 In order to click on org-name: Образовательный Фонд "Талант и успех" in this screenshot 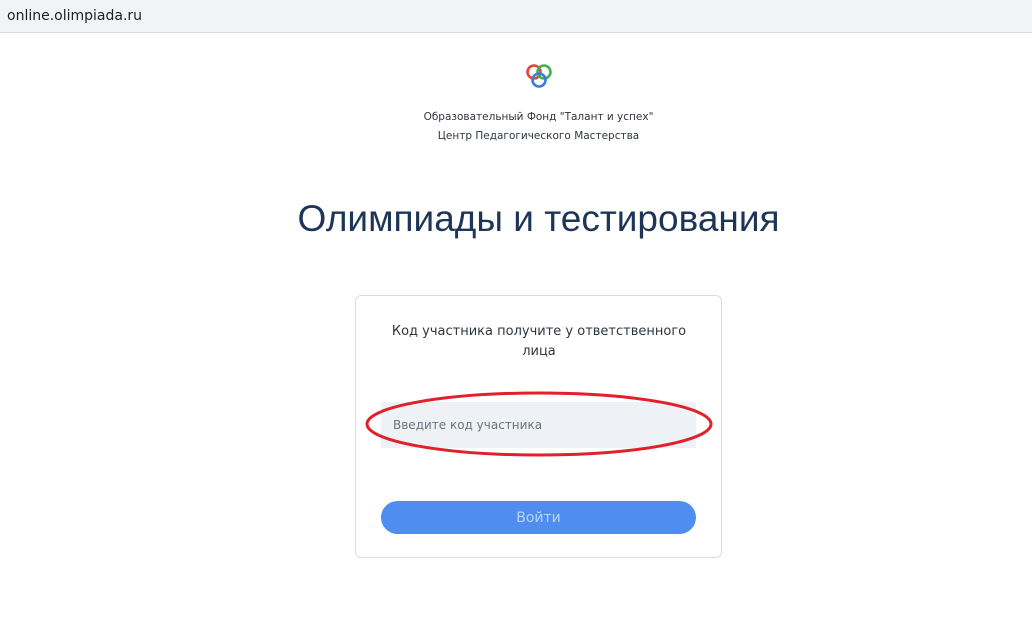, I will do `click(538, 117)`.